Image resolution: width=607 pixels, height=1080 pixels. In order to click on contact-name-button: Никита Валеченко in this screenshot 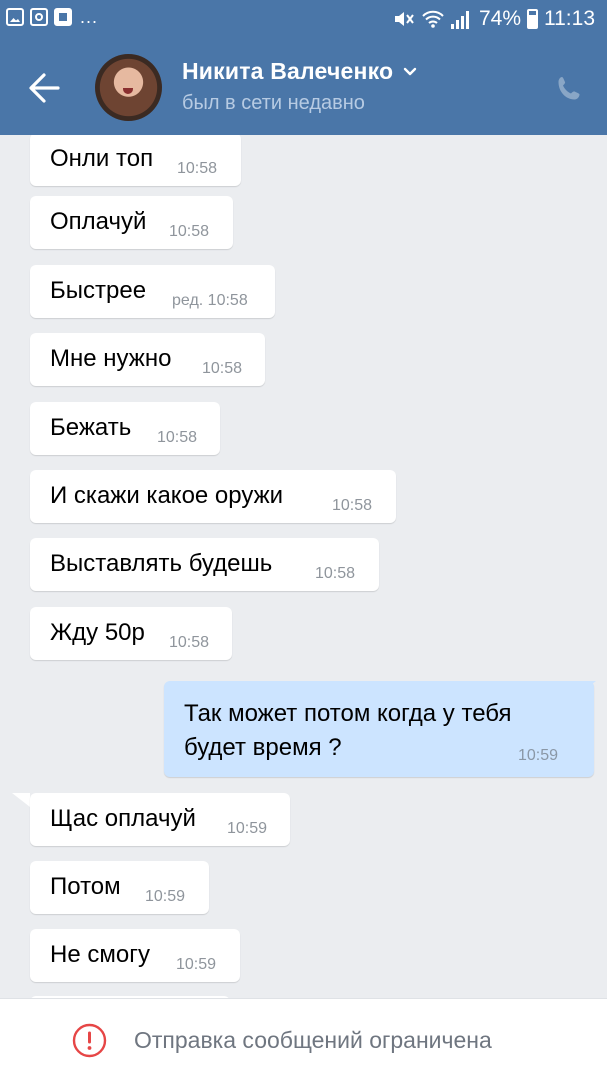, I will do `click(299, 71)`.